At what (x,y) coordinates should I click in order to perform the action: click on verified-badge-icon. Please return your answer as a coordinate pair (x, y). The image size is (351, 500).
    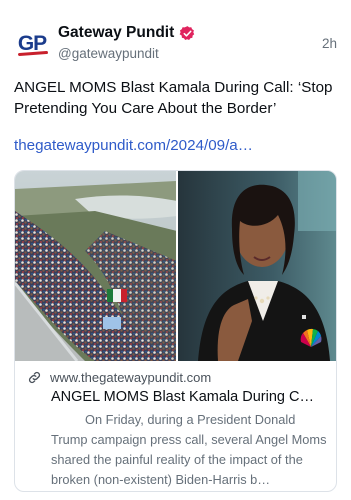
    Looking at the image, I should click on (187, 33).